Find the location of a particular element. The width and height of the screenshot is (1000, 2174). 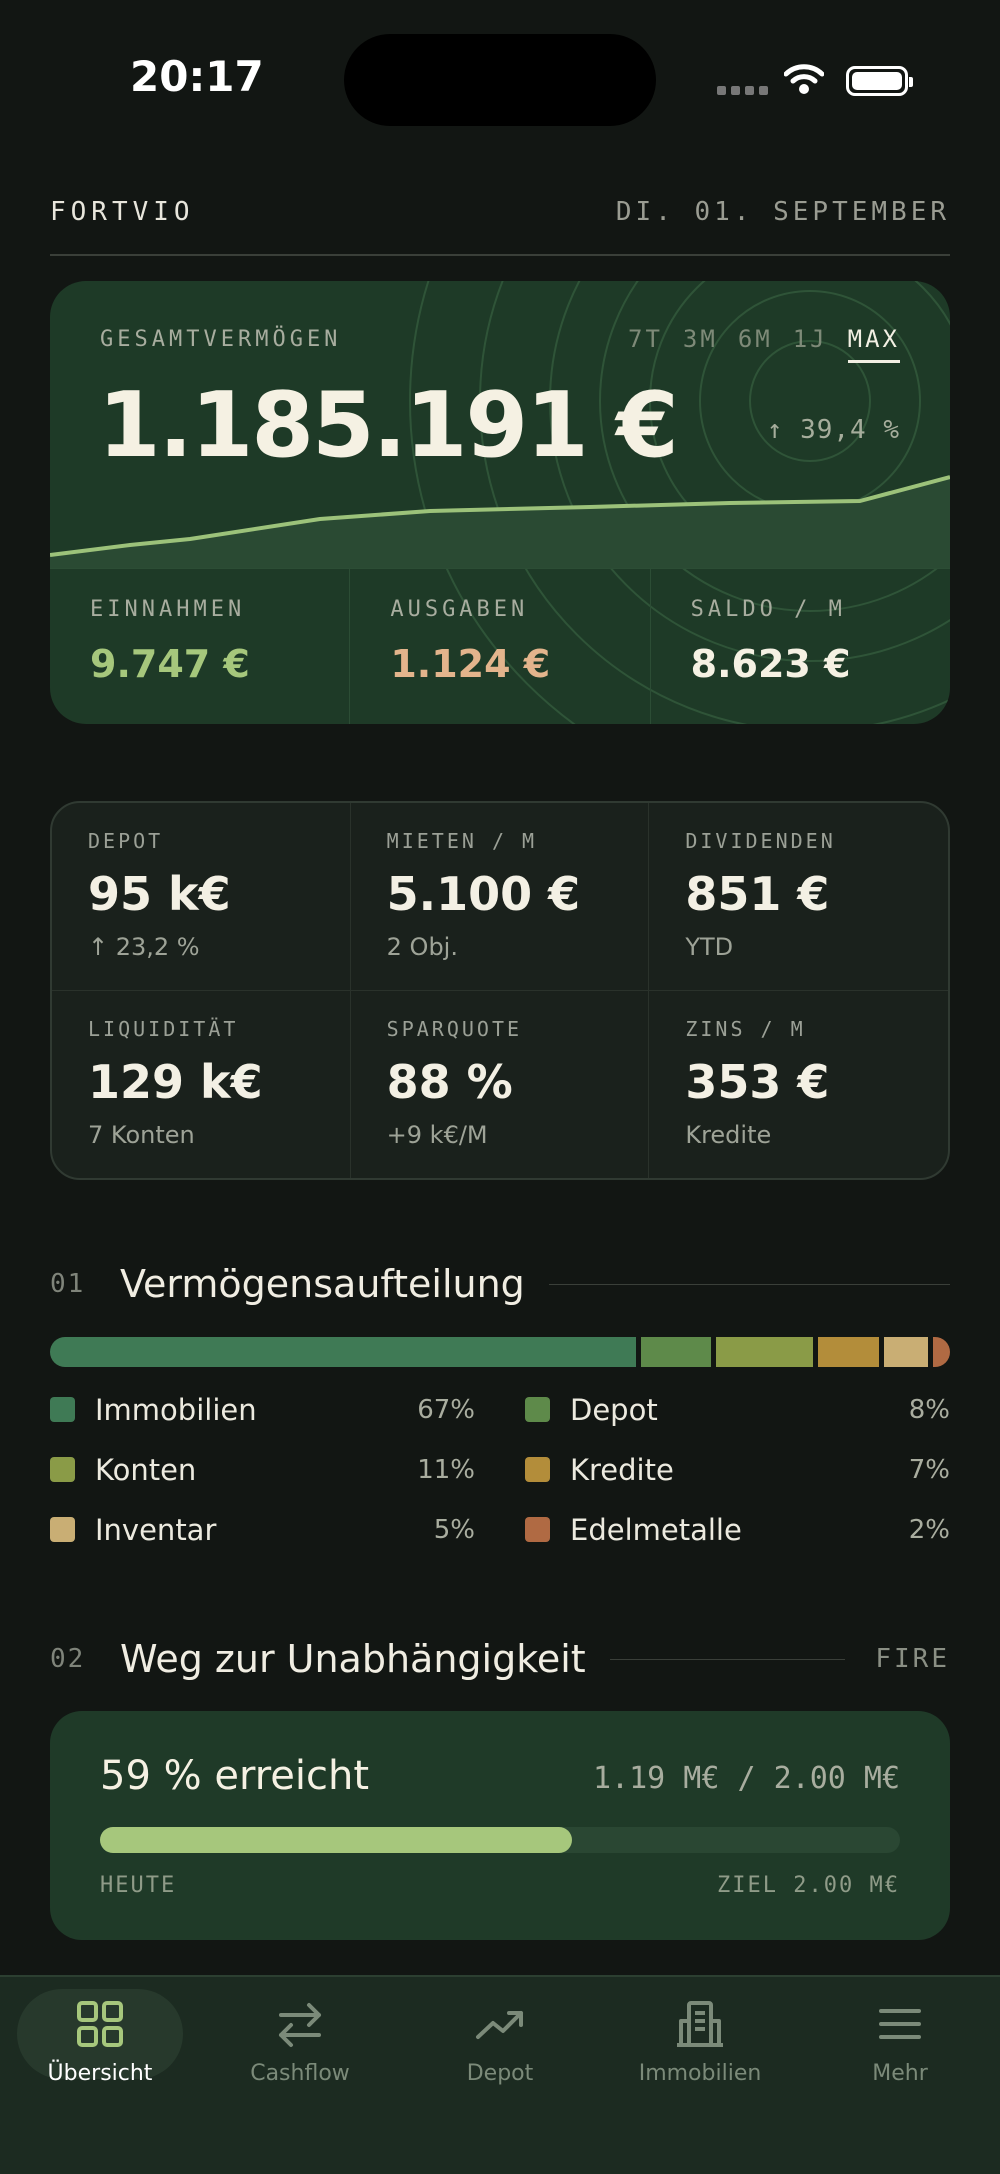

cellular-signal-icon is located at coordinates (742, 90).